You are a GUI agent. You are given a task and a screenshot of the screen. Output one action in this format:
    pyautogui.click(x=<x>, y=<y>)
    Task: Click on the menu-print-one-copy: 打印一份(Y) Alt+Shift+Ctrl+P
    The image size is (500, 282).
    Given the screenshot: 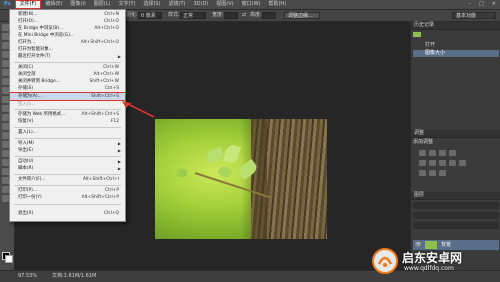 What is the action you would take?
    pyautogui.click(x=67, y=197)
    